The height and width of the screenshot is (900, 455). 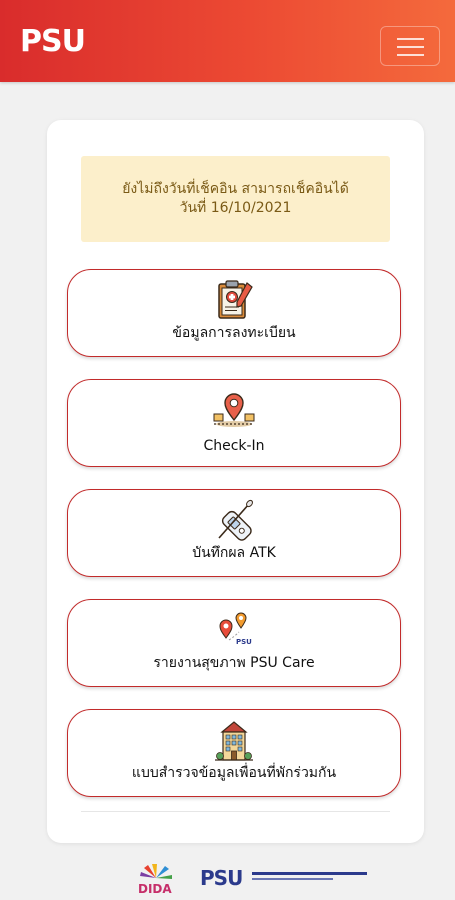 I want to click on dida-logo-mark: DIDA, so click(x=155, y=880).